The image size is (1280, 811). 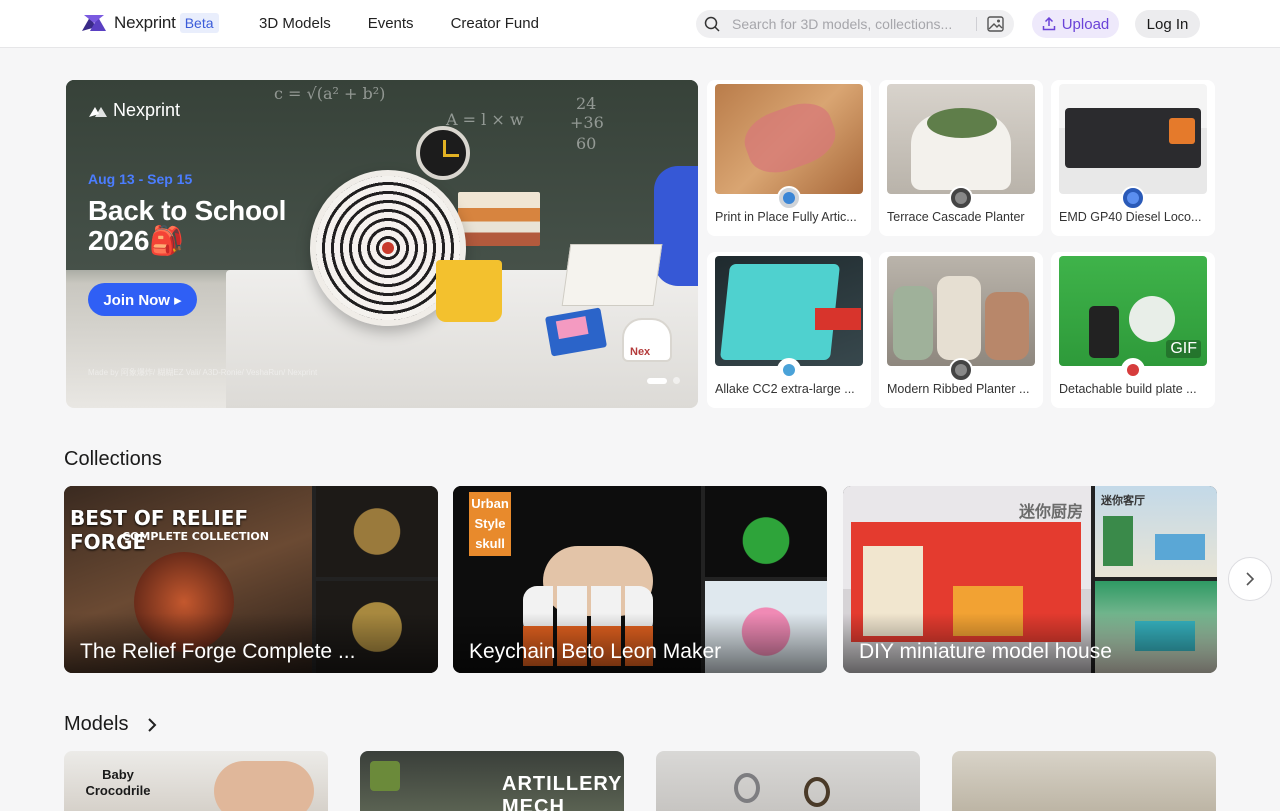 I want to click on hero-dates: Aug 13 - Sep 15, so click(x=140, y=179).